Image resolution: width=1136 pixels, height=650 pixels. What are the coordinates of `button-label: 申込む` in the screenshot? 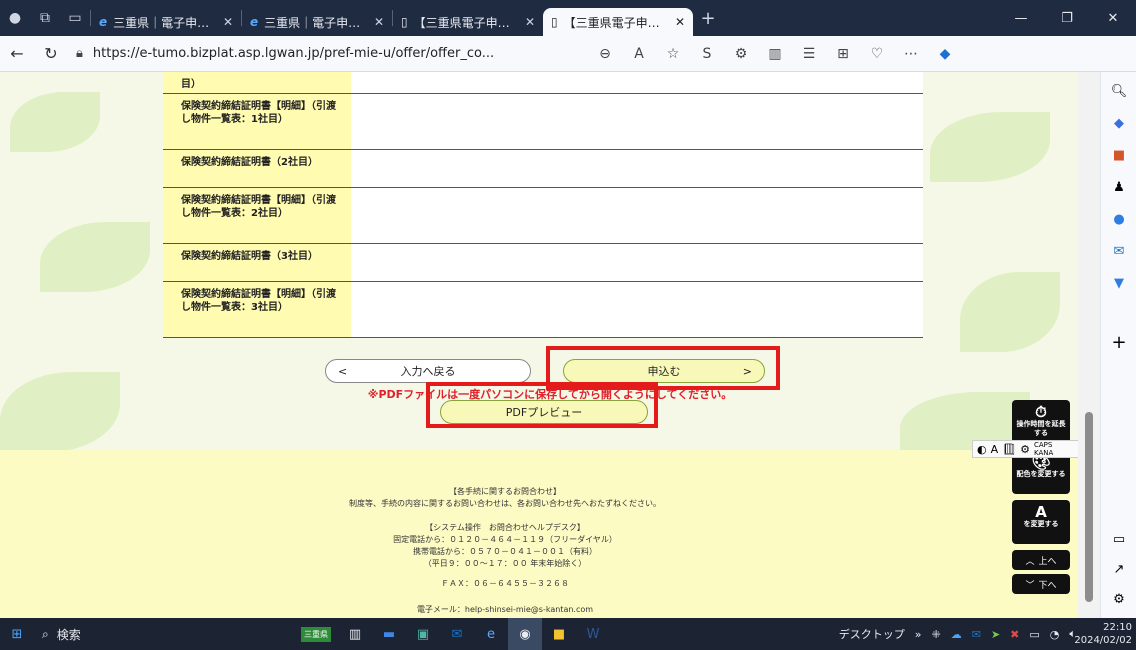 It's located at (664, 371).